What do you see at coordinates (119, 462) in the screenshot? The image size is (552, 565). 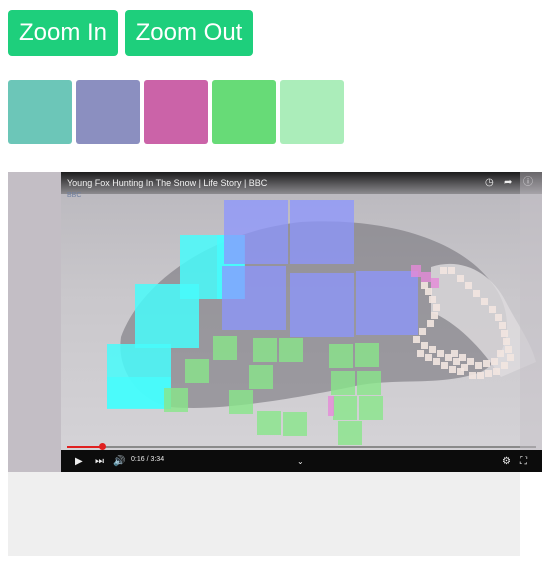 I see `volume-icon: 🔊` at bounding box center [119, 462].